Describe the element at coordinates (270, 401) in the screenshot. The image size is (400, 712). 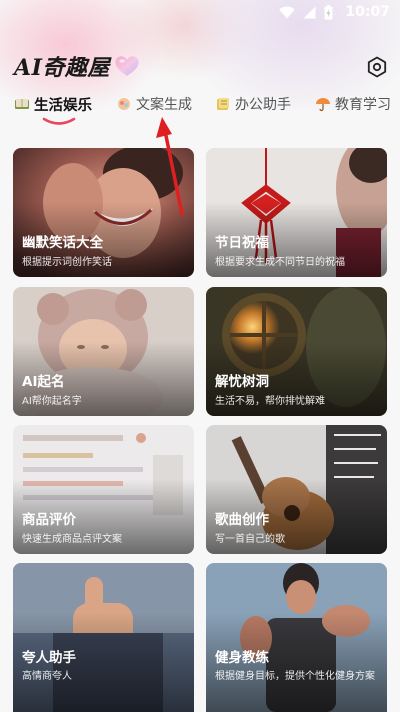
I see `card-subtitle: 生活不易，帮你排忧解难` at that location.